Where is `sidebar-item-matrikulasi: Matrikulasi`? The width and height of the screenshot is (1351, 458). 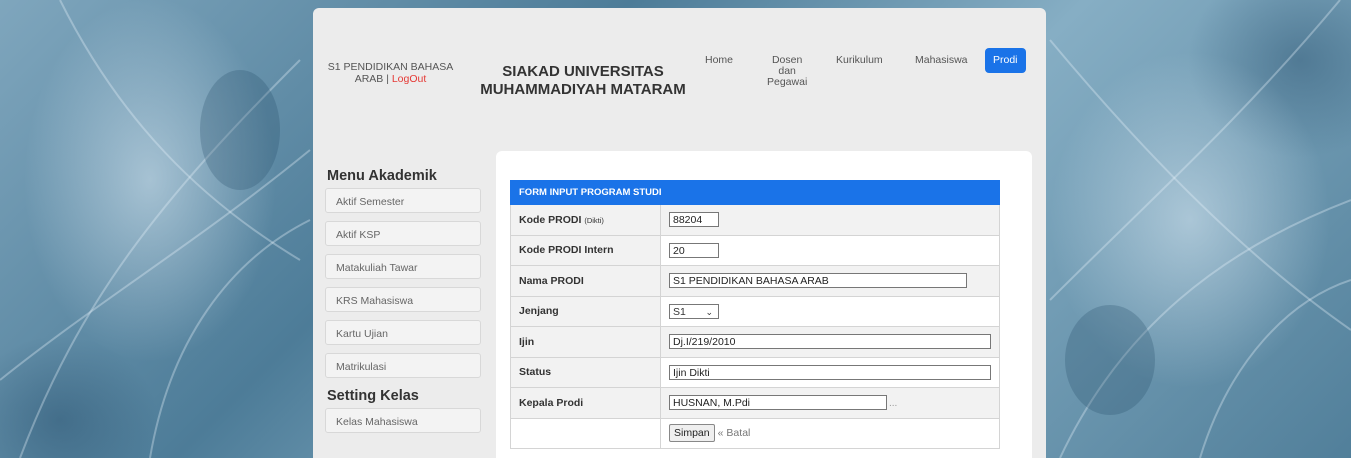
sidebar-item-matrikulasi: Matrikulasi is located at coordinates (403, 365).